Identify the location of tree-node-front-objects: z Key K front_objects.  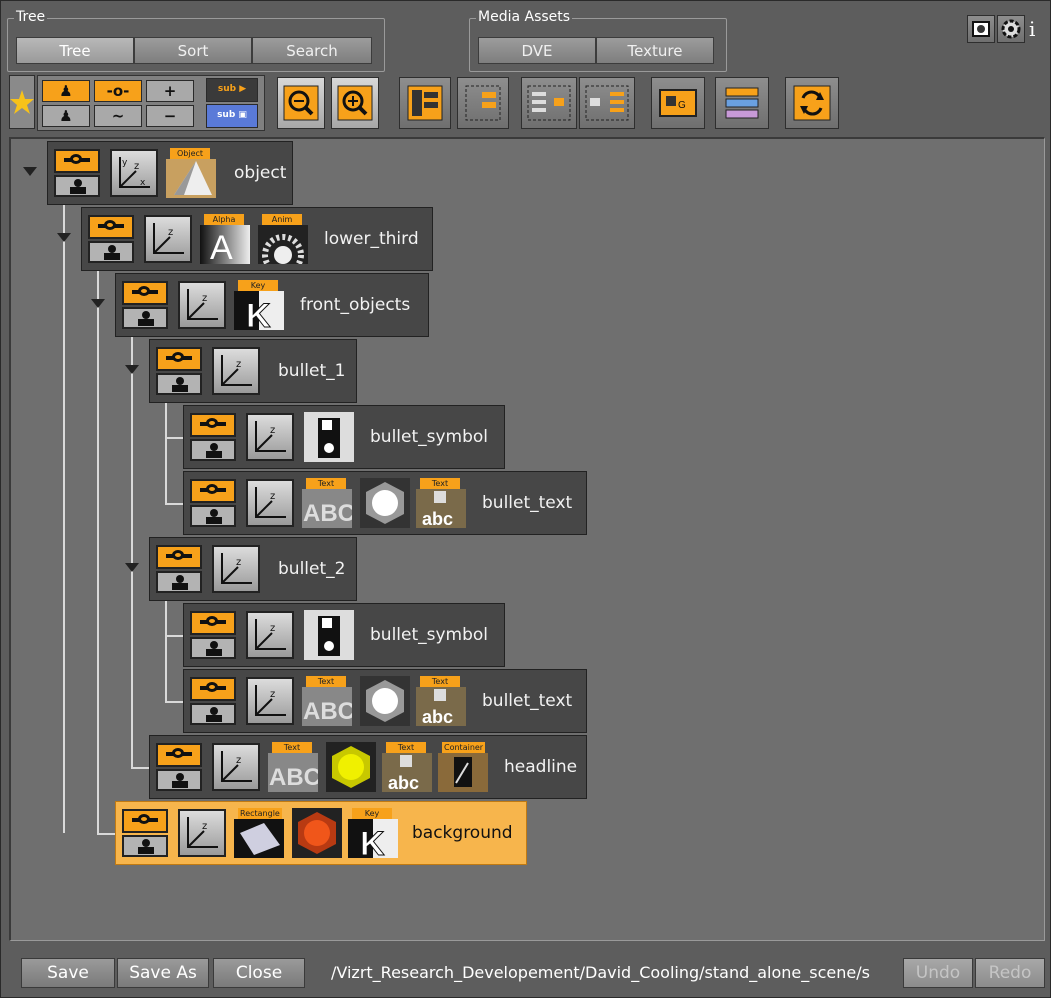
(272, 305).